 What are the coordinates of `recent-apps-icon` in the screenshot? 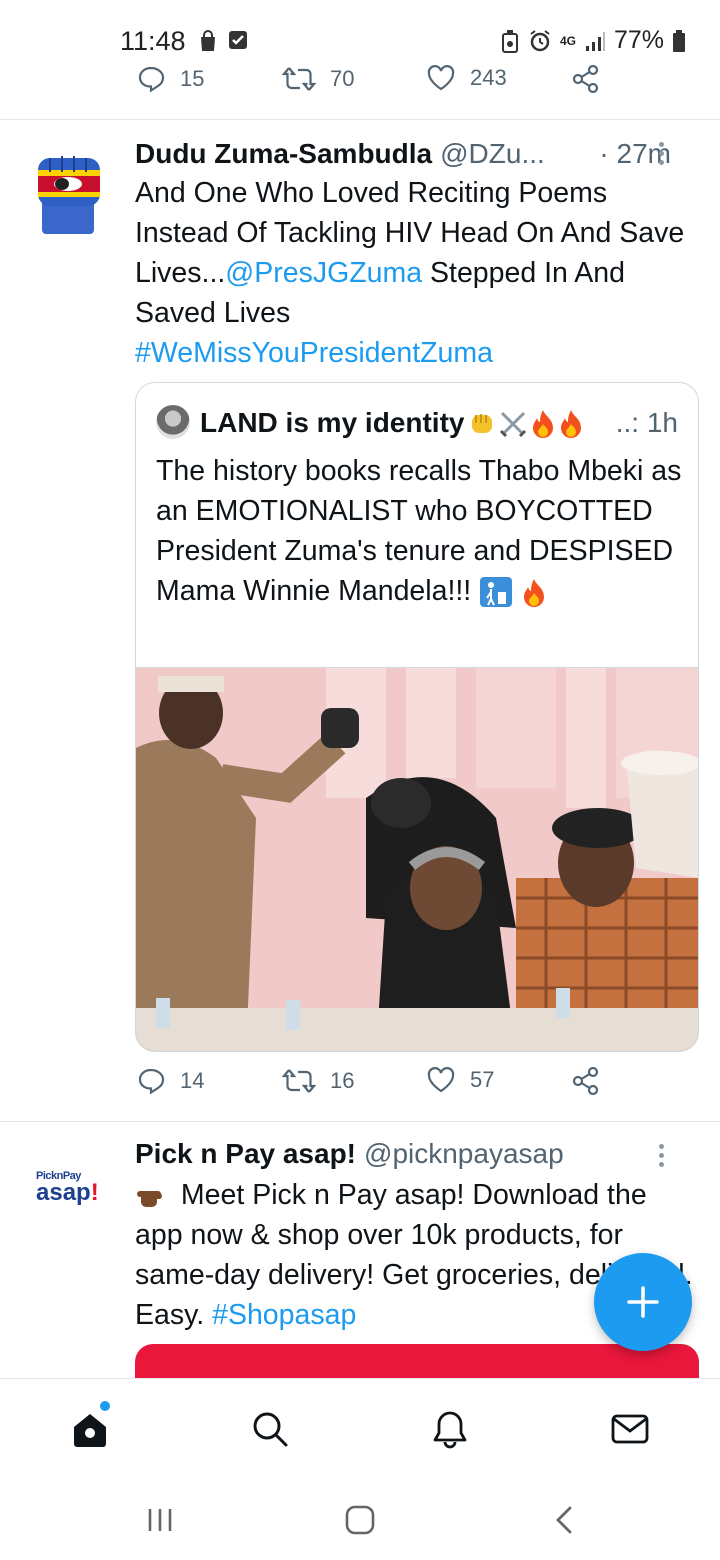 It's located at (160, 1520).